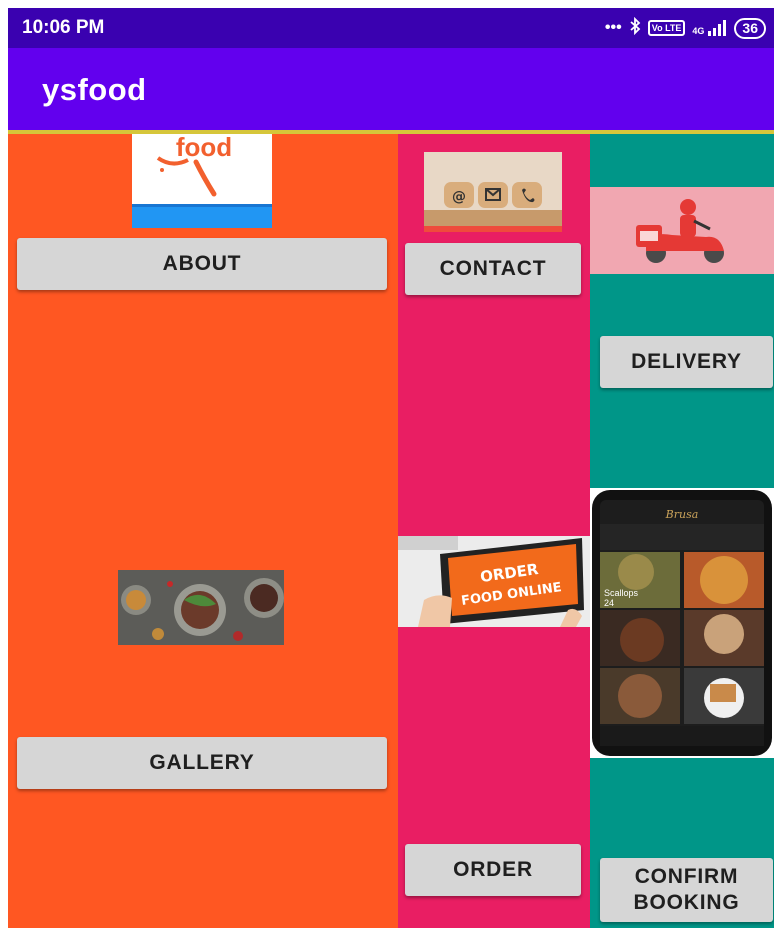  What do you see at coordinates (686, 362) in the screenshot?
I see `delivery-button: DELIVERY` at bounding box center [686, 362].